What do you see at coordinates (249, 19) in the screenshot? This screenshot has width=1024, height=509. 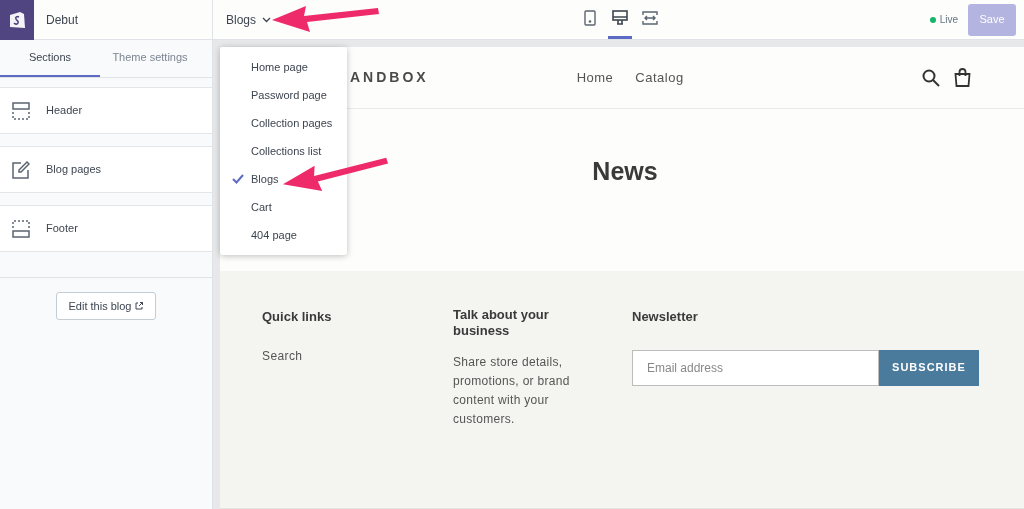 I see `page-picker: Blogs` at bounding box center [249, 19].